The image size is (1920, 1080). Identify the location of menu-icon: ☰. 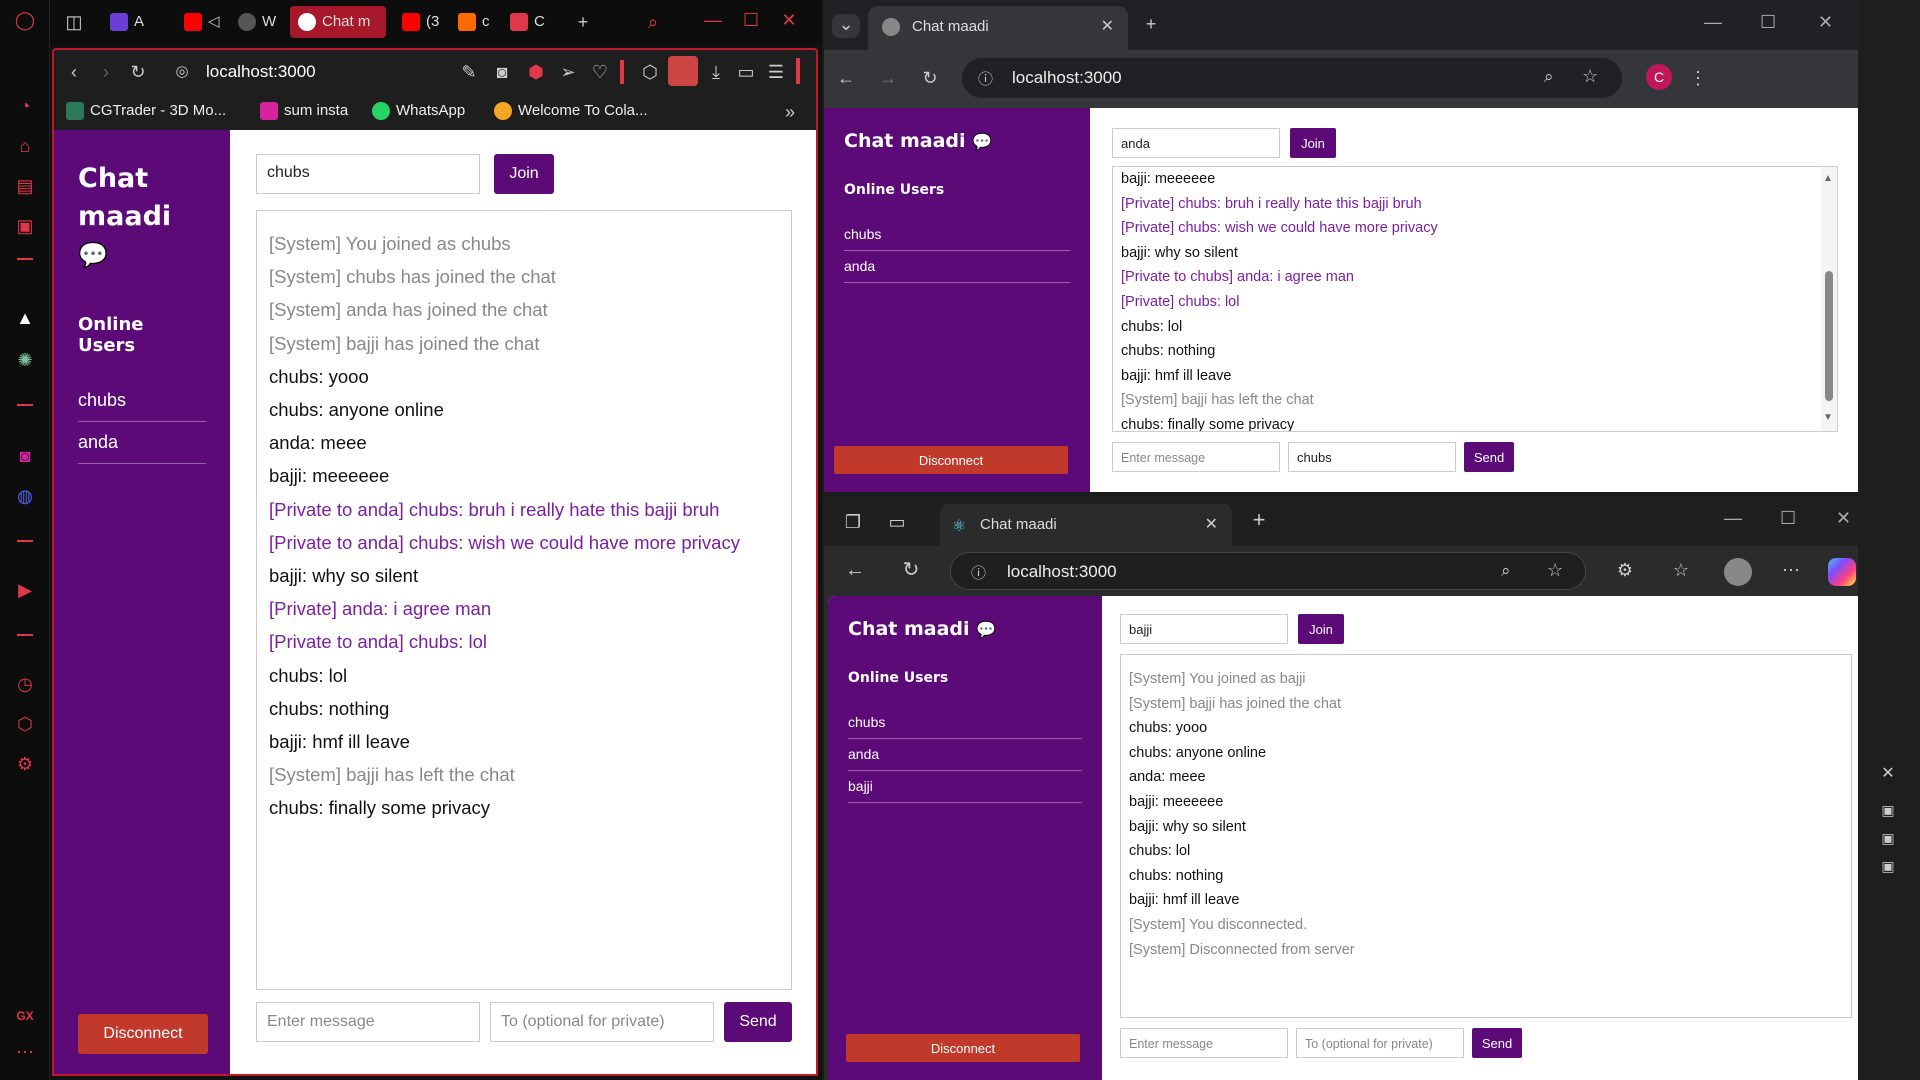
(776, 72).